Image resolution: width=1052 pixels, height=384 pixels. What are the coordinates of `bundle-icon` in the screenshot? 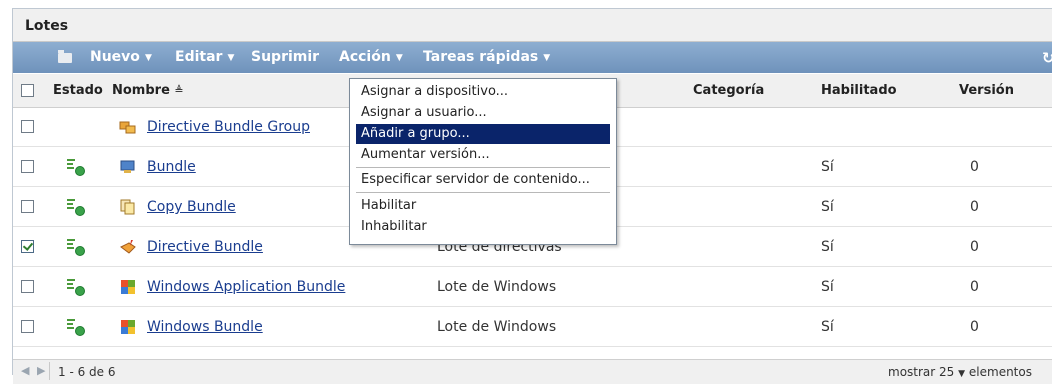 It's located at (127, 166).